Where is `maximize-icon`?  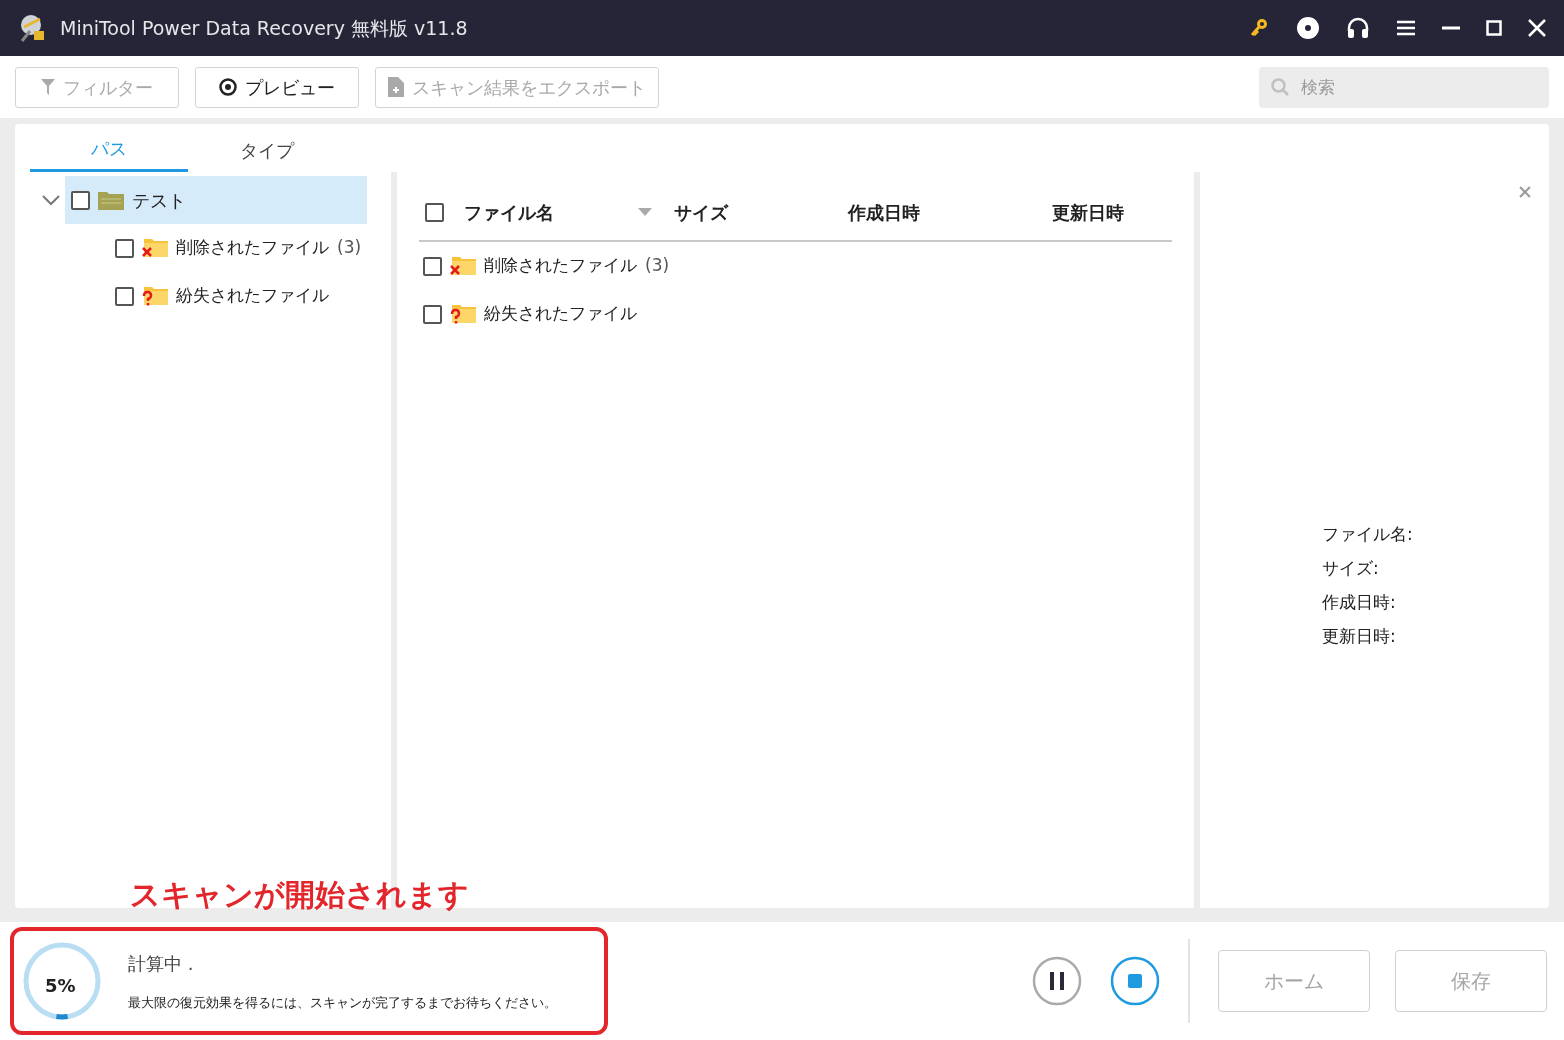
maximize-icon is located at coordinates (1494, 28).